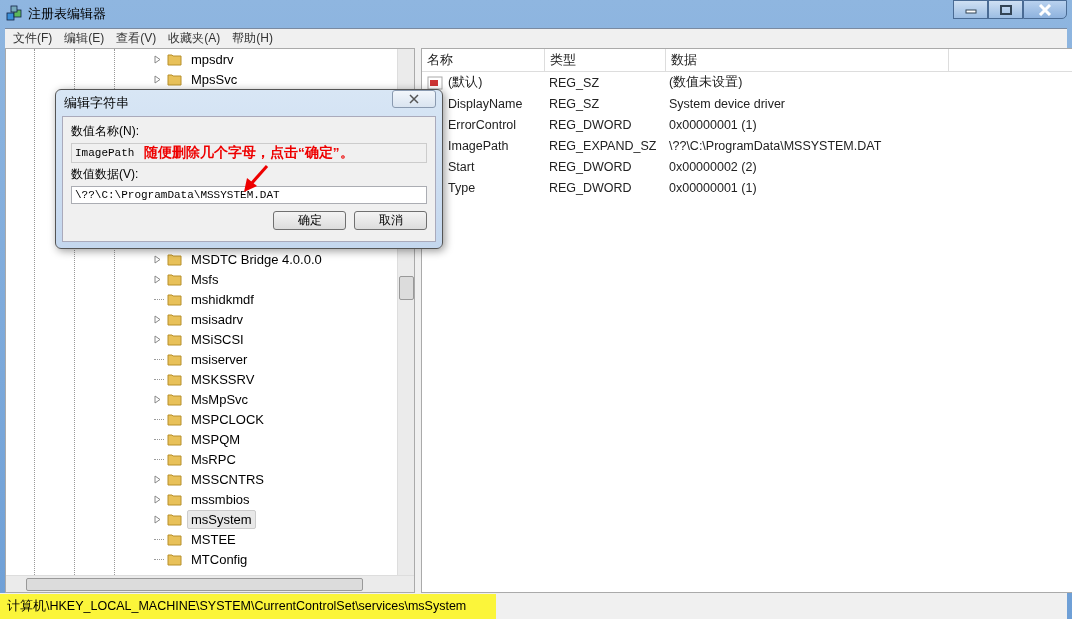 The image size is (1072, 619). I want to click on value-data-field: \??\C:\ProgramData\MSSYSTEM.DAT, so click(249, 195).